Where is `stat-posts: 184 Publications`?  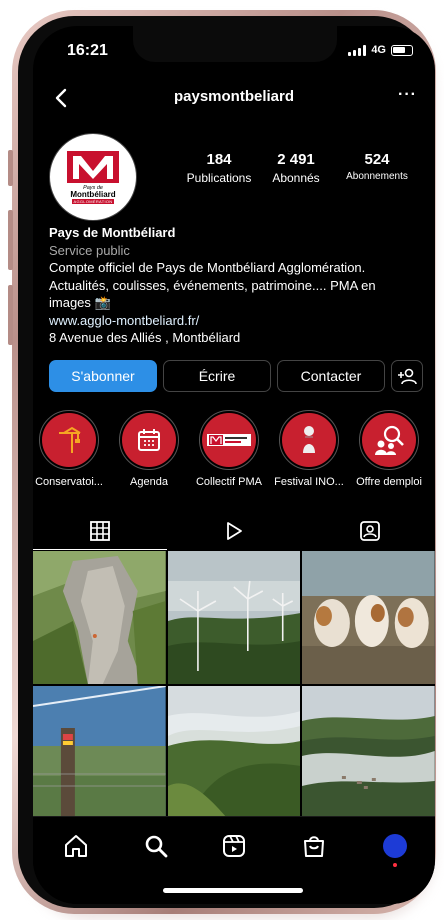 stat-posts: 184 Publications is located at coordinates (219, 168).